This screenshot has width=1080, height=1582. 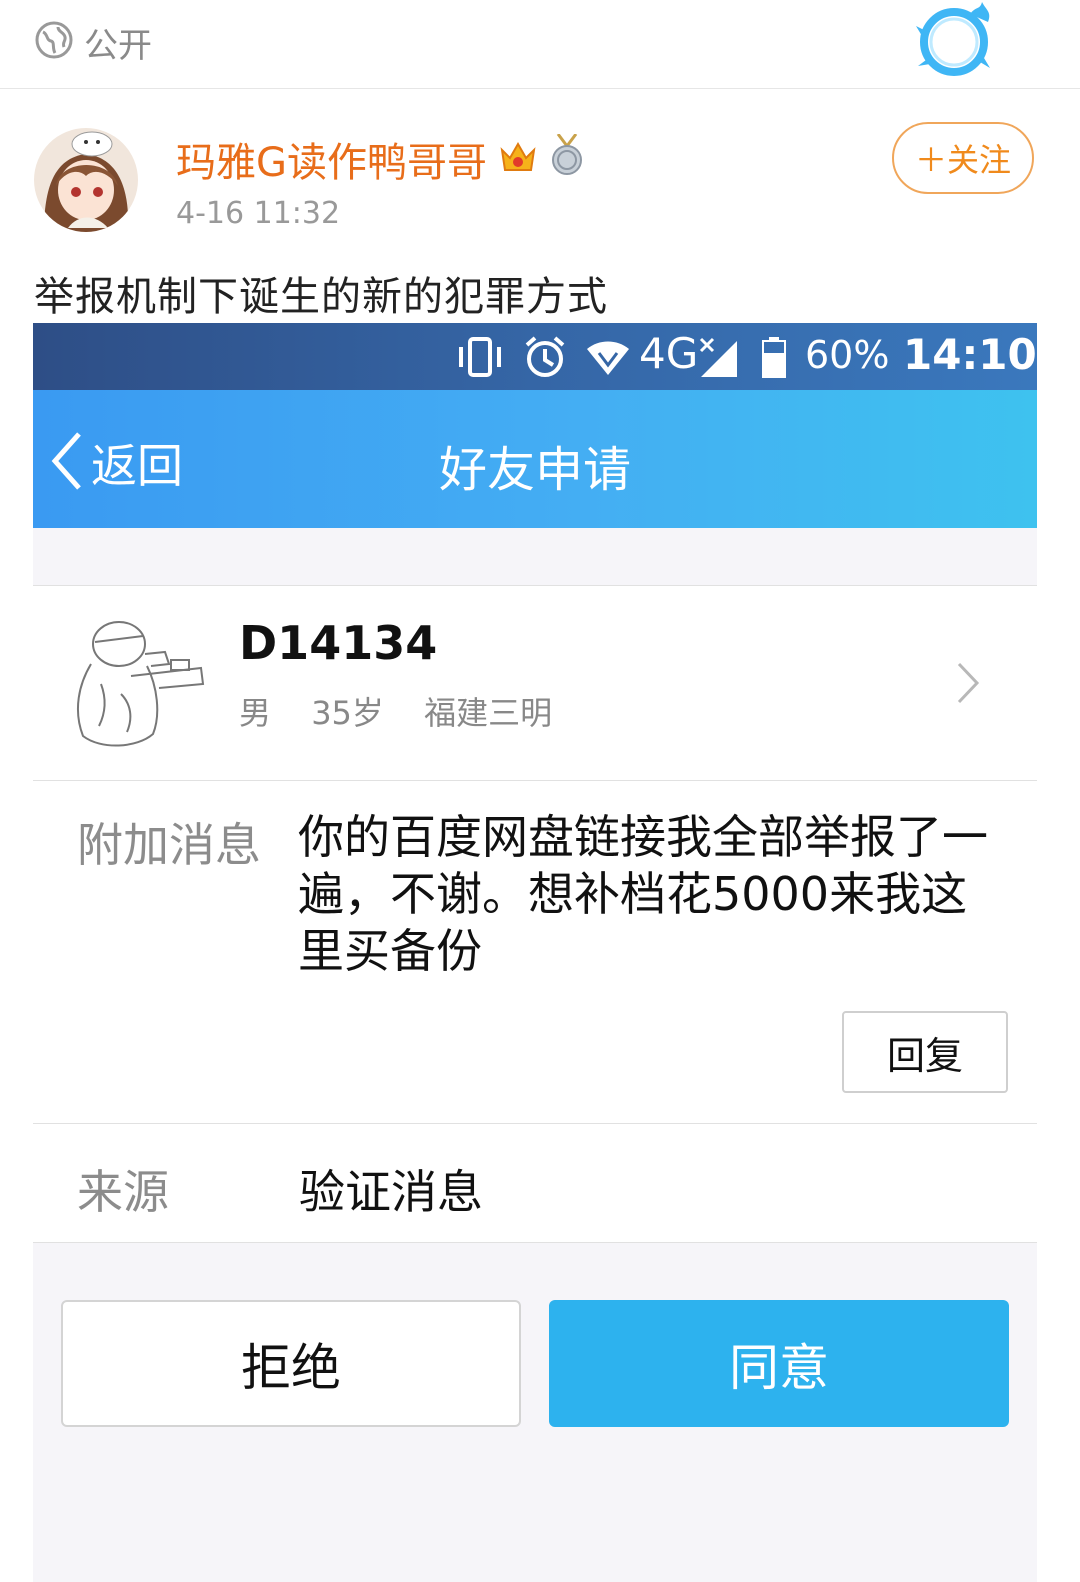 I want to click on source-value: 验证消息, so click(x=391, y=1192).